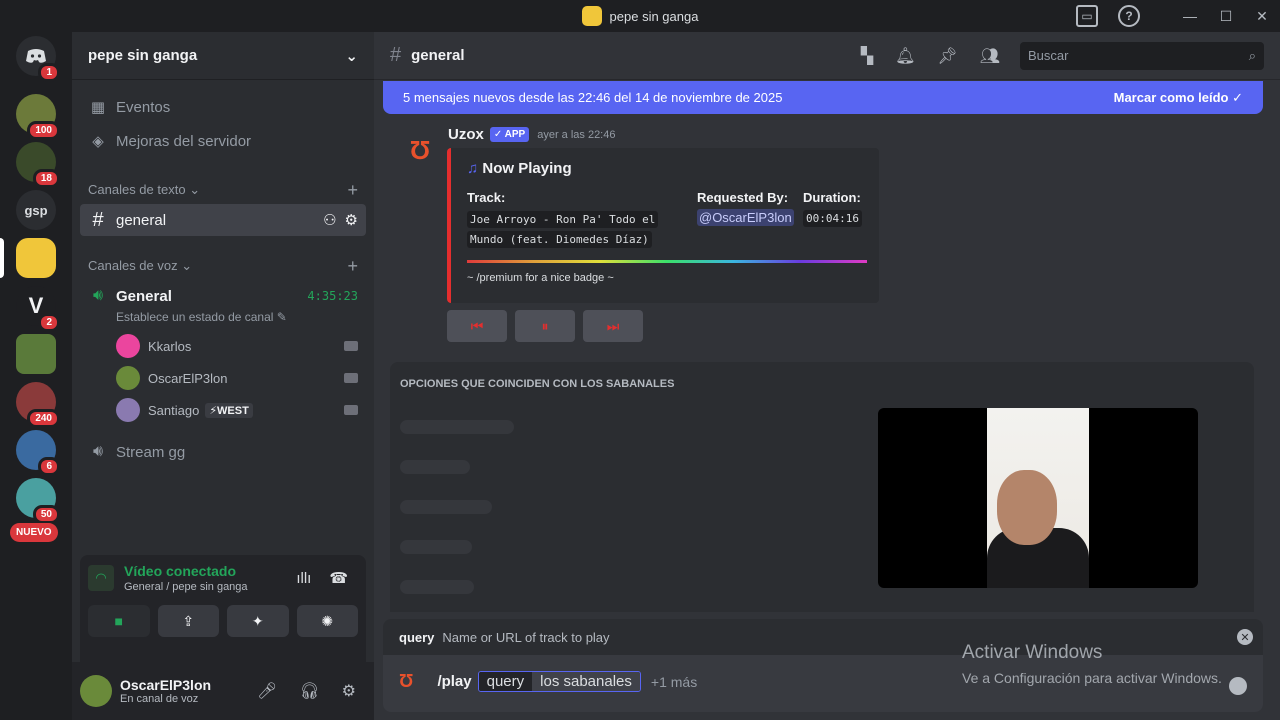 The image size is (1280, 720). Describe the element at coordinates (188, 621) in the screenshot. I see `screen-share-button: ⇪` at that location.